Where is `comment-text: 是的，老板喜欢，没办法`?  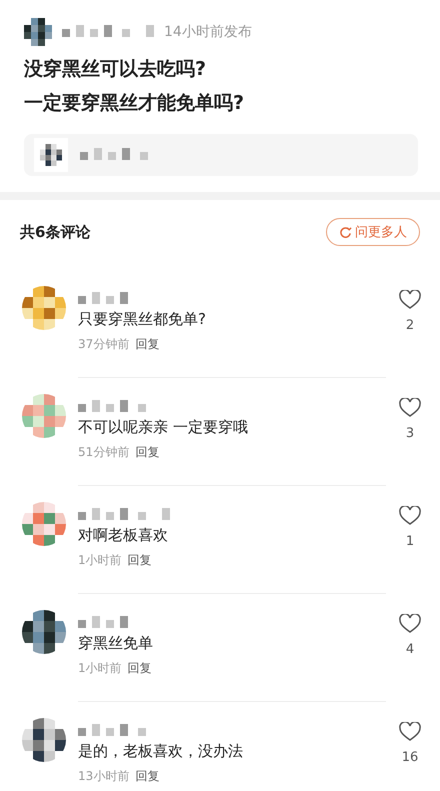
comment-text: 是的，老板喜欢，没办法 is located at coordinates (161, 751).